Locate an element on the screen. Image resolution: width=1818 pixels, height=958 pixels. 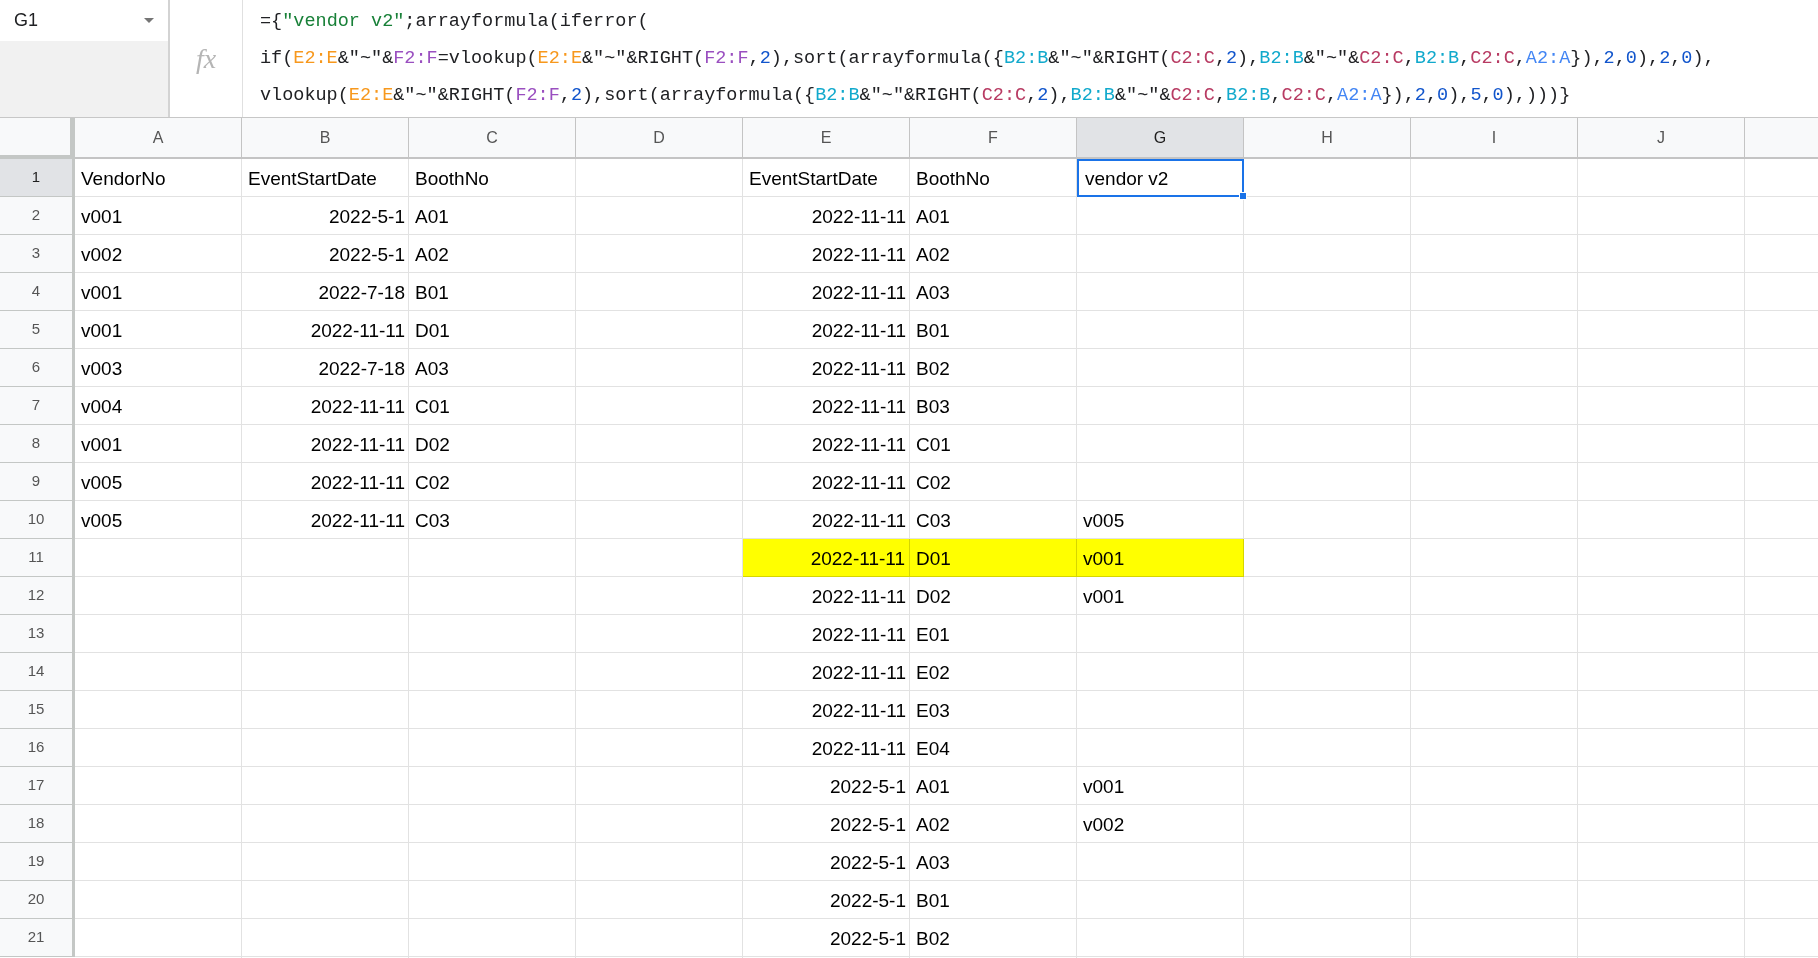
table-cell: v003 is located at coordinates (158, 368).